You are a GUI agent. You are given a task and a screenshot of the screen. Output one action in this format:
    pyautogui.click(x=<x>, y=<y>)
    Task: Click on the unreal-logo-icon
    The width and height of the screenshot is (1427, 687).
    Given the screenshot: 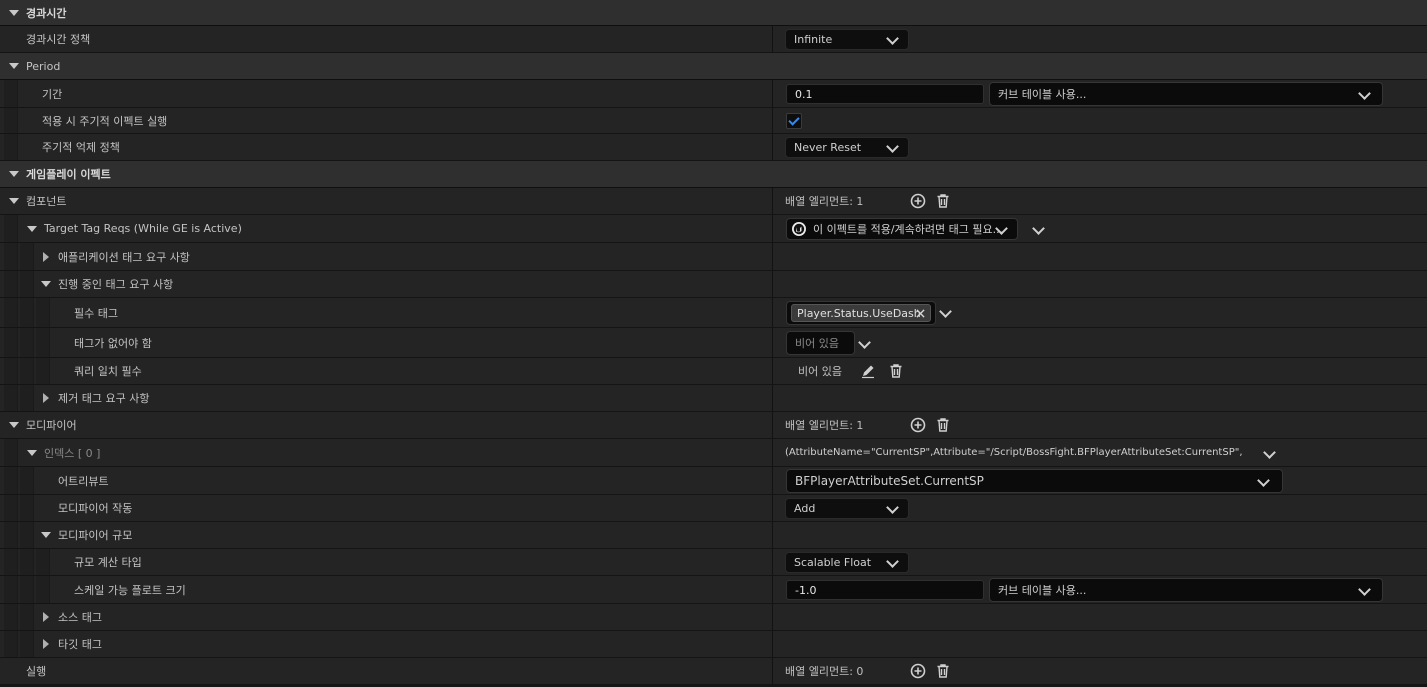 What is the action you would take?
    pyautogui.click(x=799, y=229)
    